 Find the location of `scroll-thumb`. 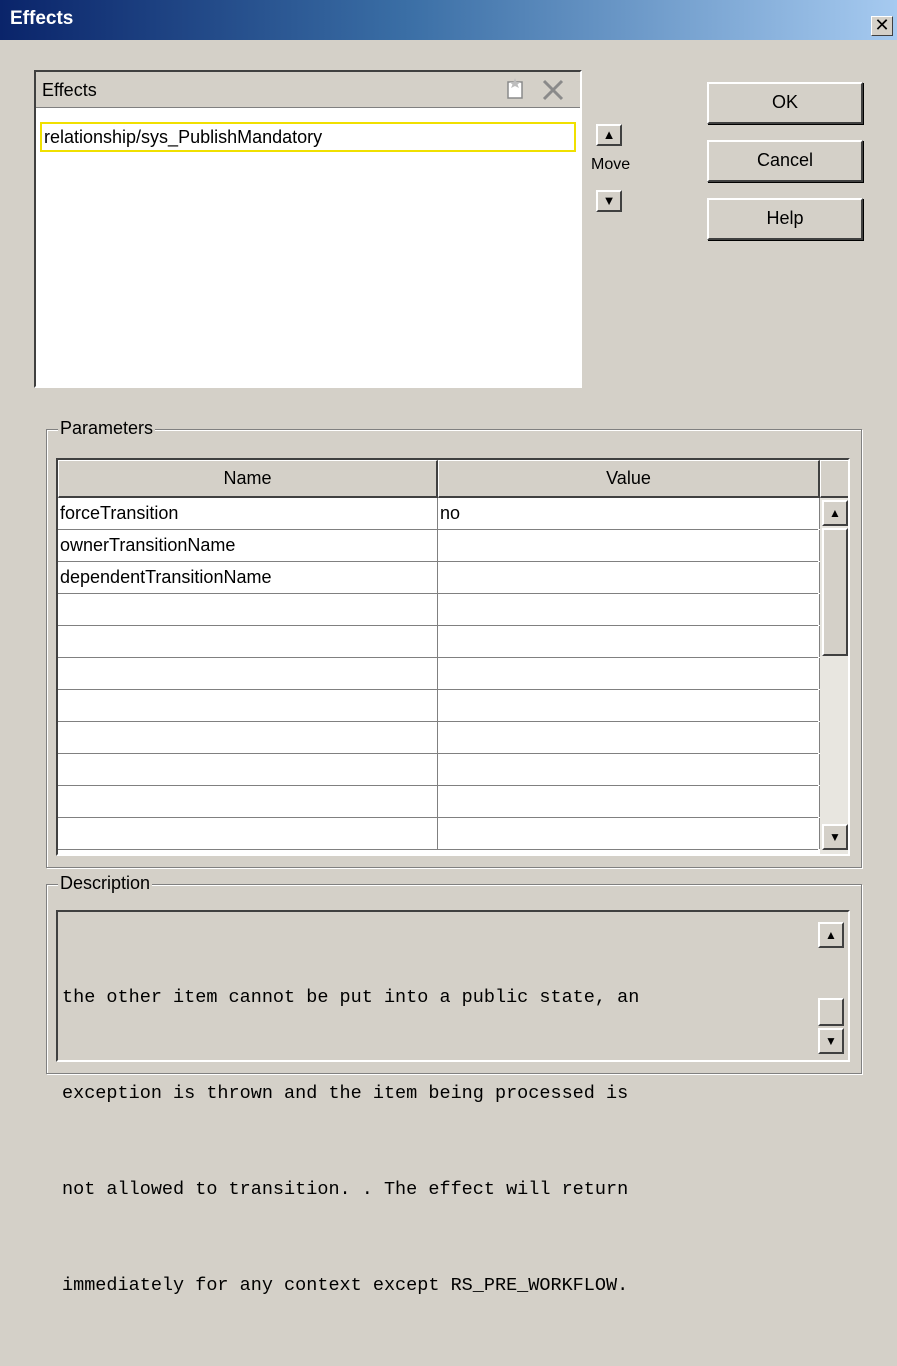

scroll-thumb is located at coordinates (835, 592).